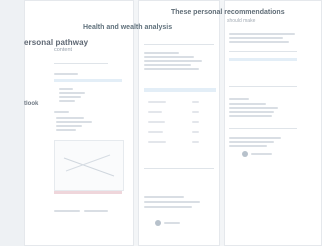 The width and height of the screenshot is (322, 246). Describe the element at coordinates (31, 104) in the screenshot. I see `left-section-title: tlook` at that location.